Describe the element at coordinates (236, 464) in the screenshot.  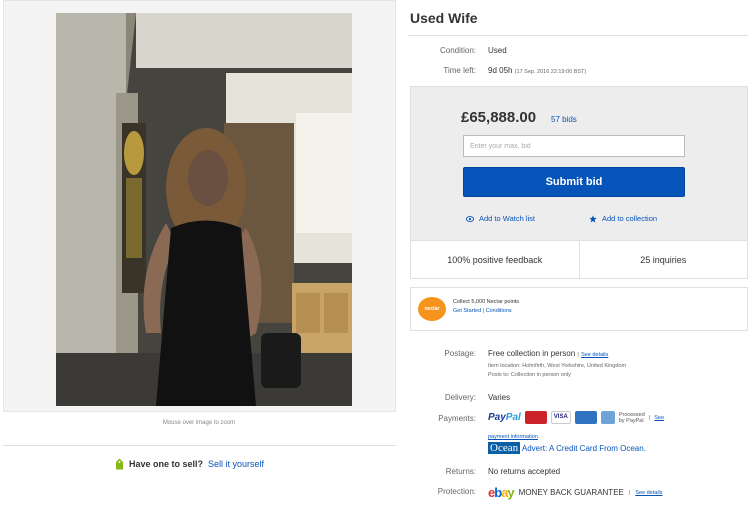
I see `sell-it-yourself-link: Sell it yourself` at that location.